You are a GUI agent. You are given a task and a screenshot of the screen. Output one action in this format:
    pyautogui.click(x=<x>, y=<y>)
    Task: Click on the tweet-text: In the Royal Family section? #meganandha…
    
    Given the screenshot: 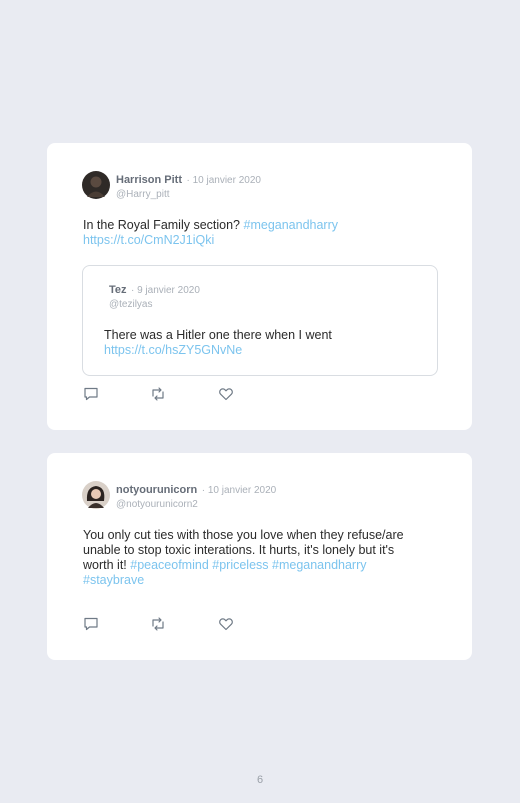 What is the action you would take?
    pyautogui.click(x=259, y=233)
    